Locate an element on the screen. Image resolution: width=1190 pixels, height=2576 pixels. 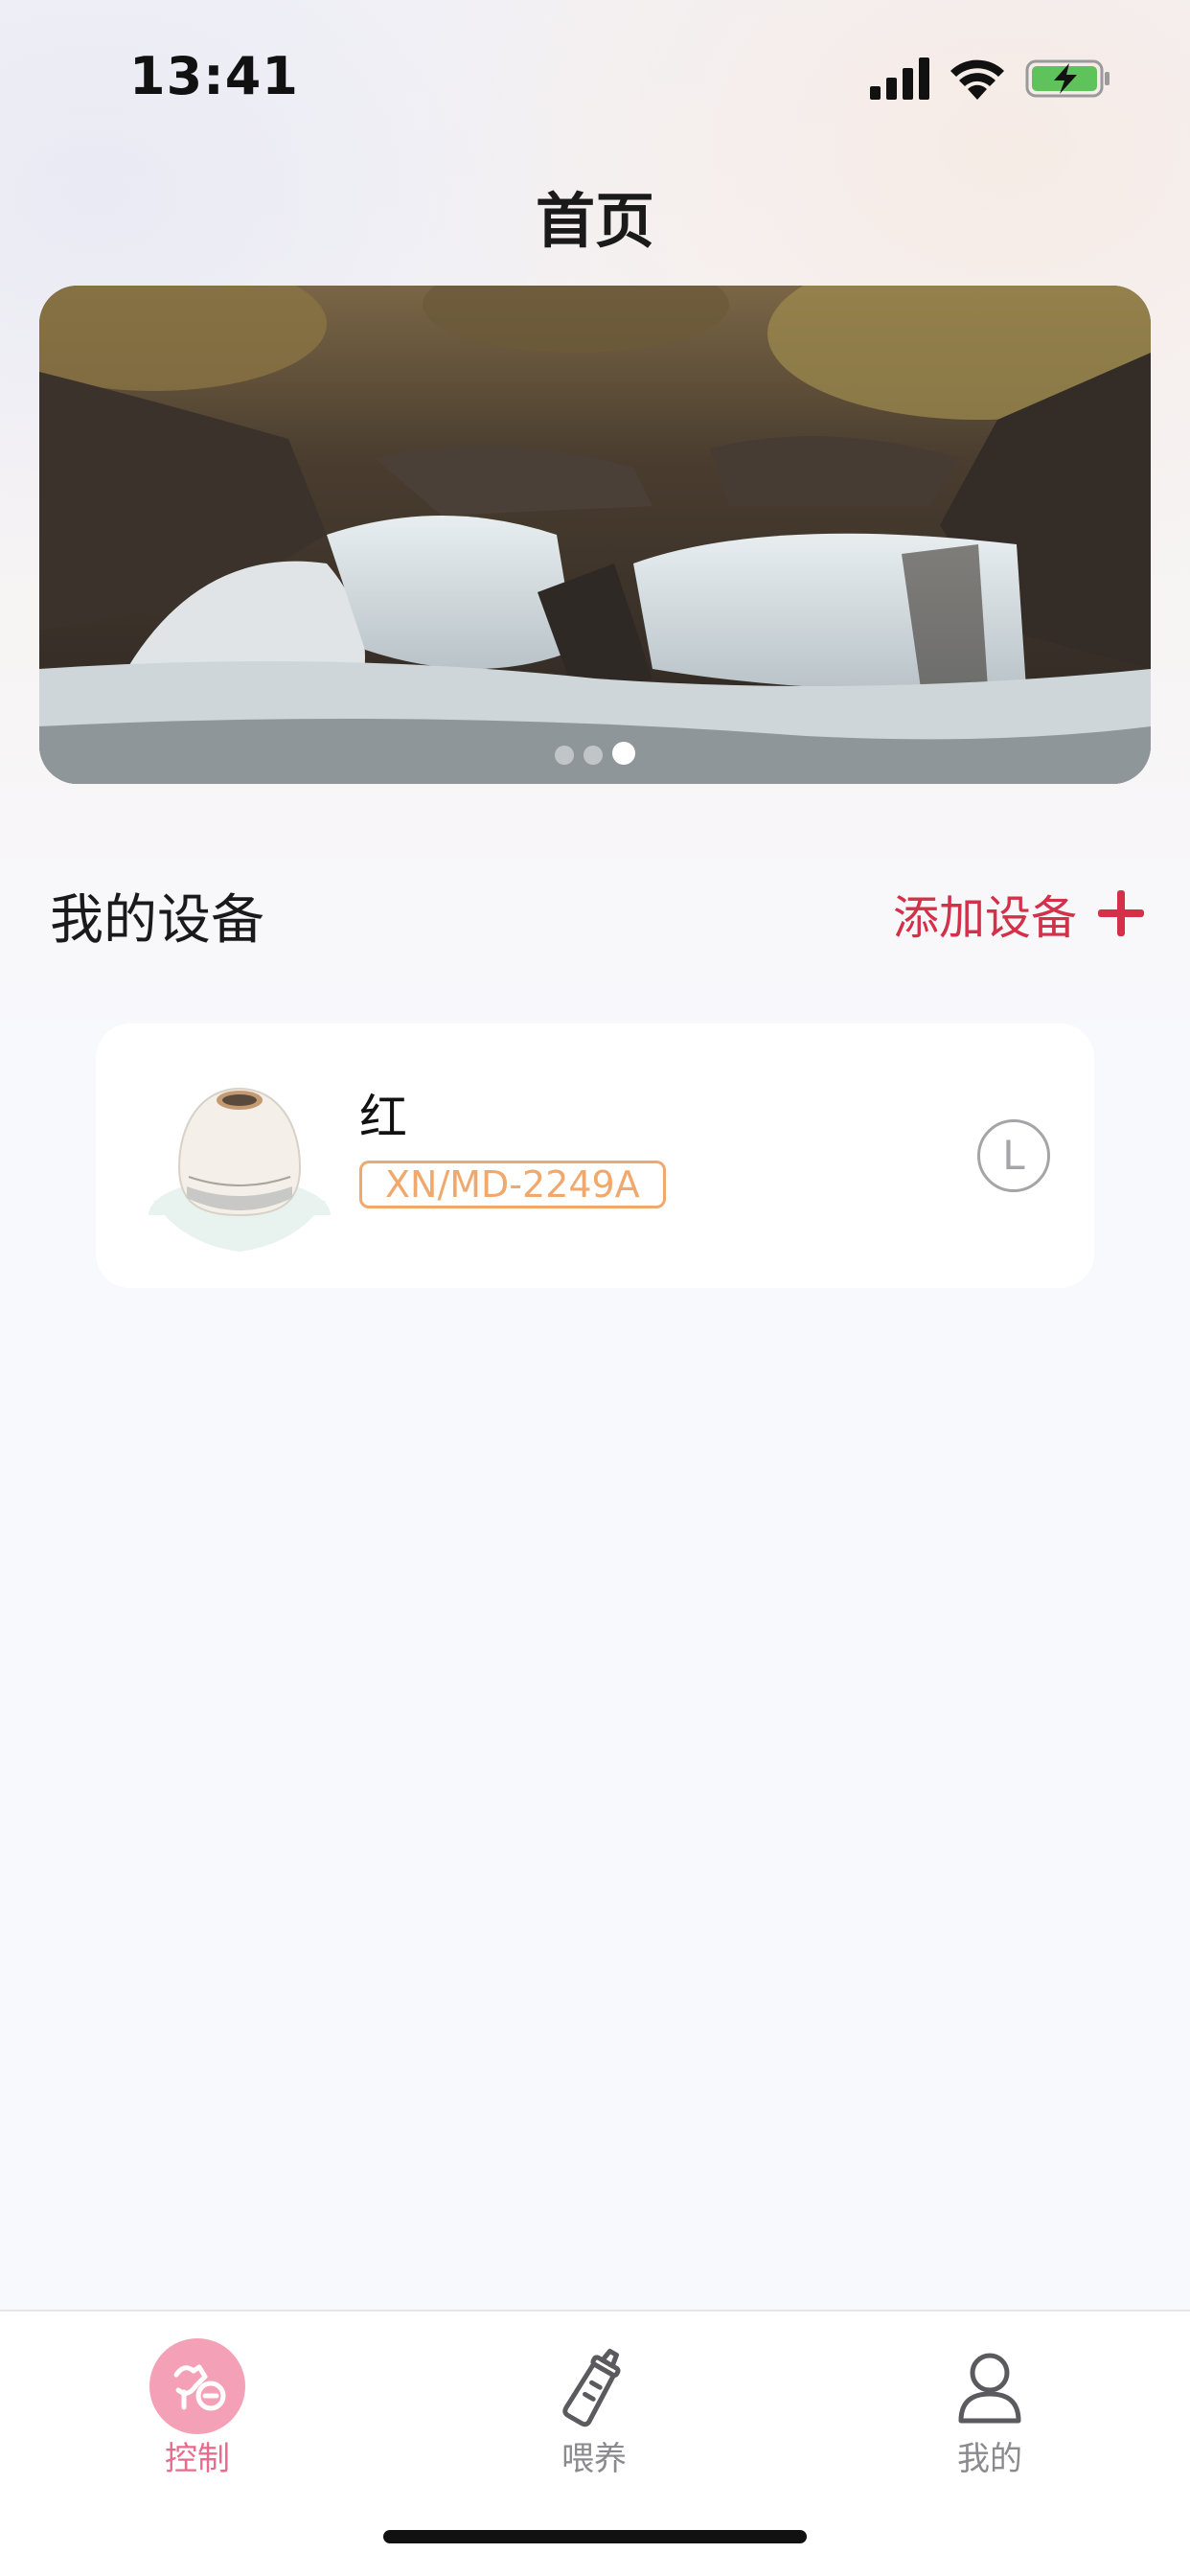
tab-feeding-label: 喂养 is located at coordinates (594, 2459).